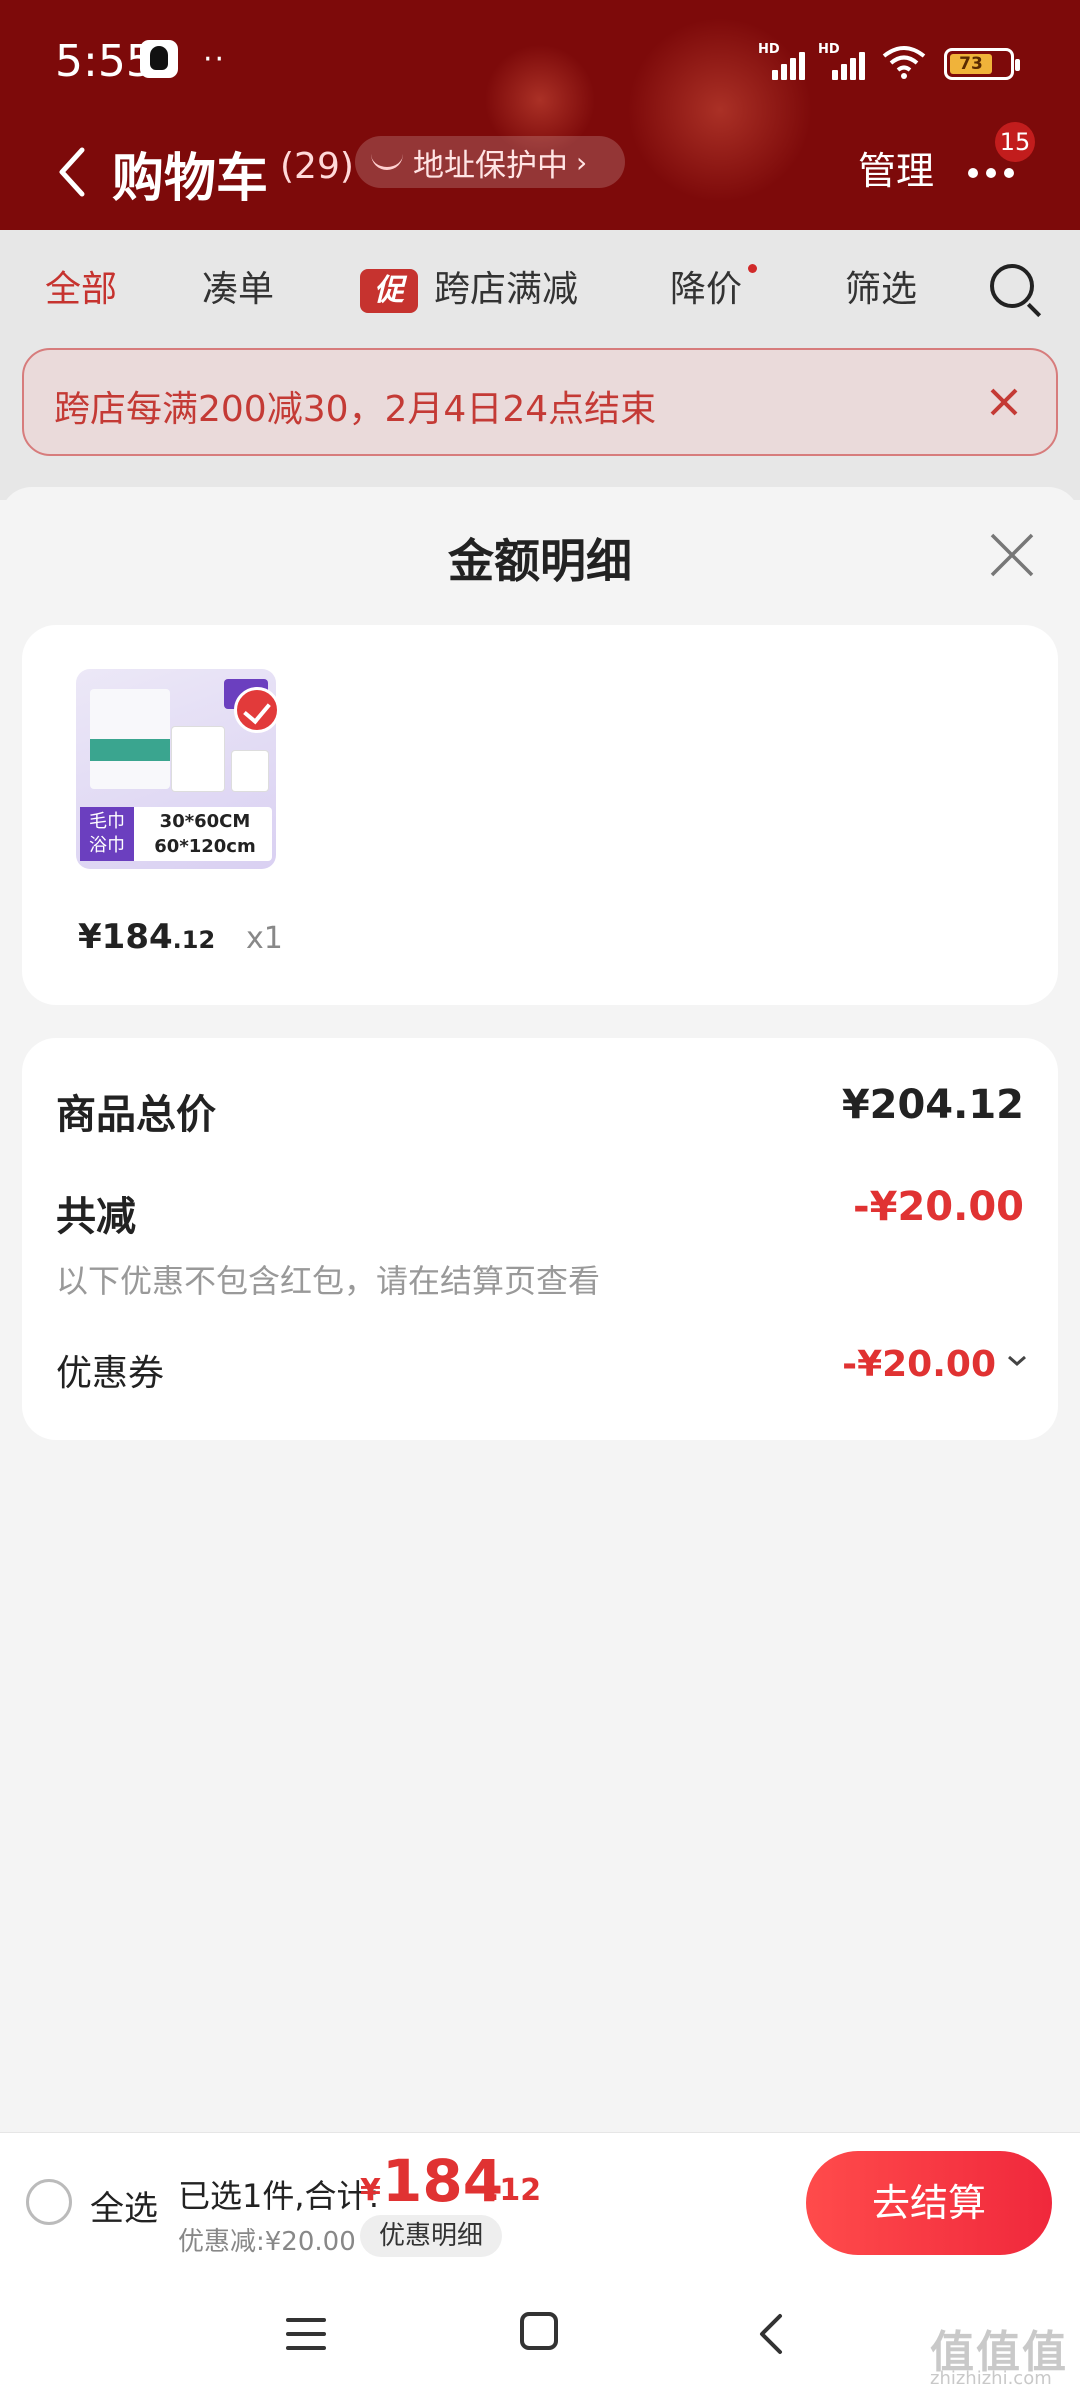 Image resolution: width=1080 pixels, height=2400 pixels. What do you see at coordinates (370, 2190) in the screenshot?
I see `total-currency: ¥` at bounding box center [370, 2190].